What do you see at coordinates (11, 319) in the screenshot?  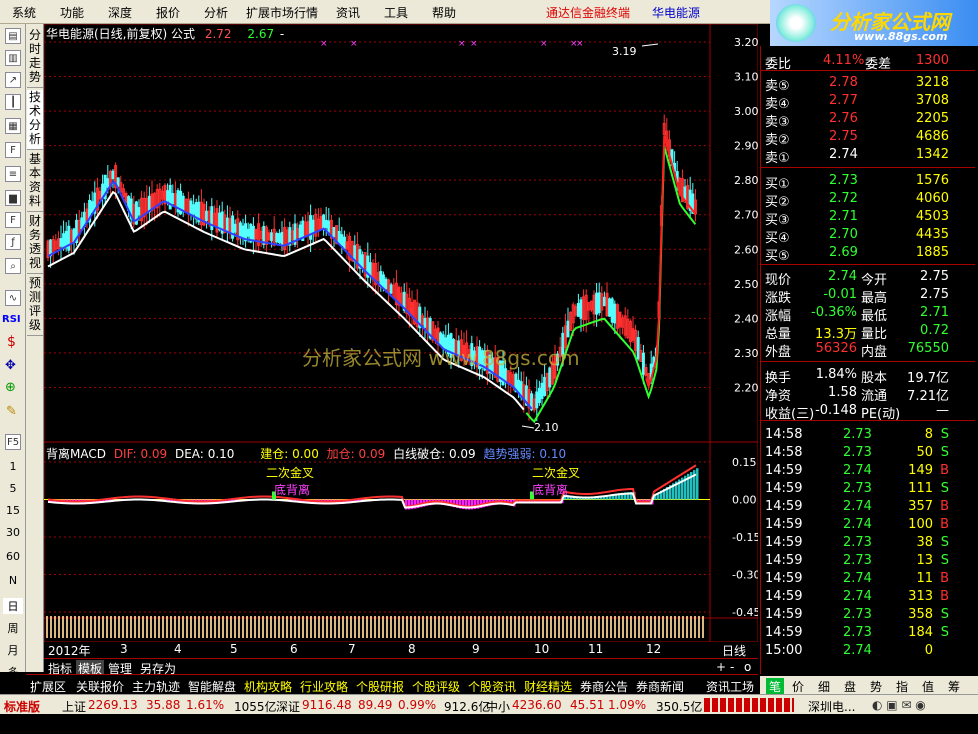 I see `rsi-icon: RSI` at bounding box center [11, 319].